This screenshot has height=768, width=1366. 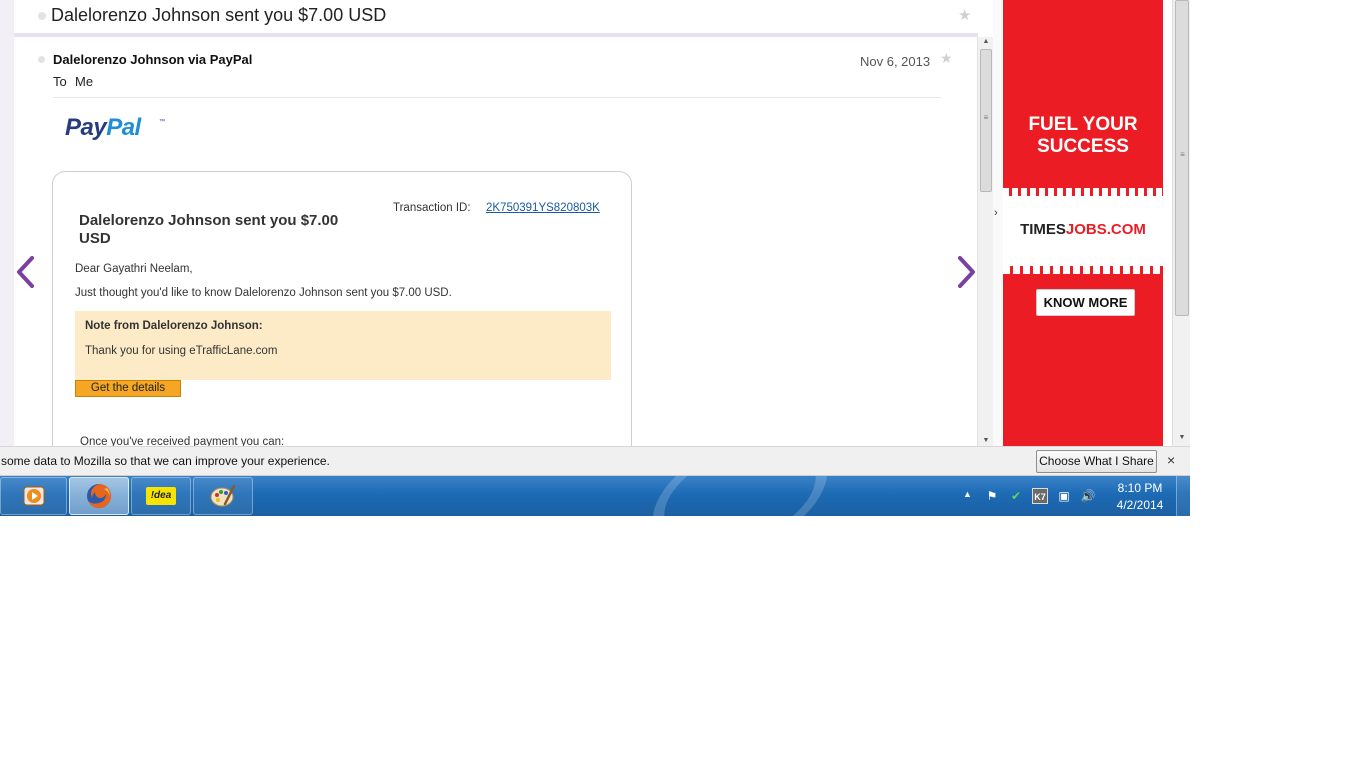 I want to click on email-title: Dalelorenzo Johnson sent you $7.00 USD, so click(x=209, y=229).